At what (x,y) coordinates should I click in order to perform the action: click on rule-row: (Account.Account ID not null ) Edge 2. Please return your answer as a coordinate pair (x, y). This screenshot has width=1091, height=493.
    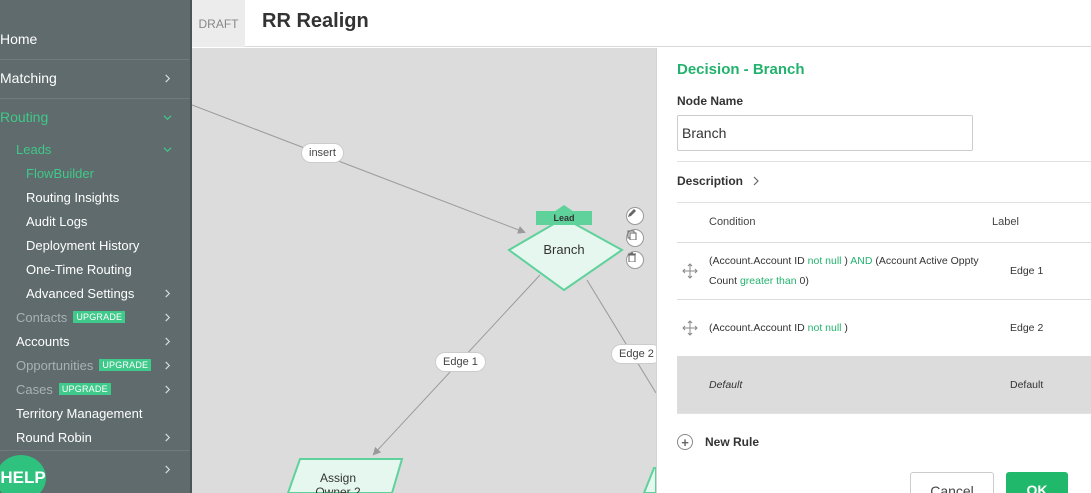
    Looking at the image, I should click on (884, 327).